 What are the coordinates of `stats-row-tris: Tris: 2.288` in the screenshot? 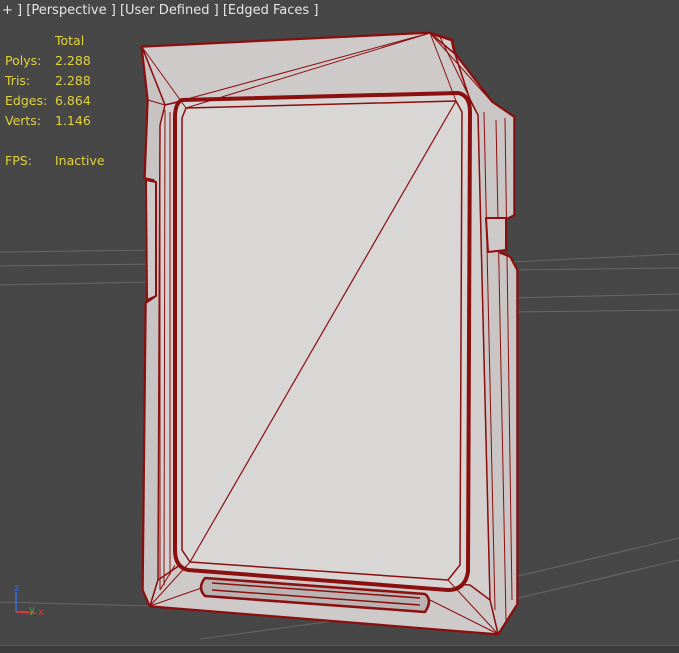 It's located at (55, 81).